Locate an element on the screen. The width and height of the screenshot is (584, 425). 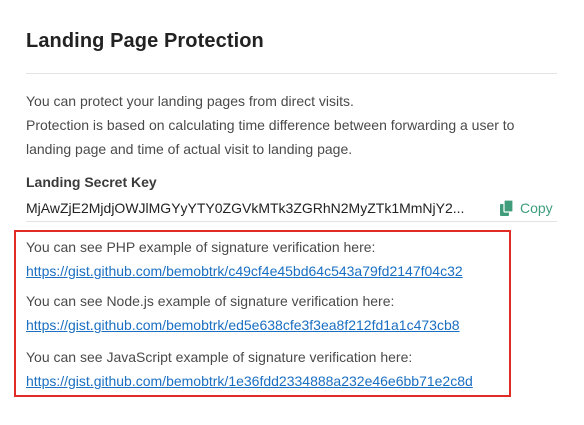
page-title: Landing Page Protection is located at coordinates (145, 41).